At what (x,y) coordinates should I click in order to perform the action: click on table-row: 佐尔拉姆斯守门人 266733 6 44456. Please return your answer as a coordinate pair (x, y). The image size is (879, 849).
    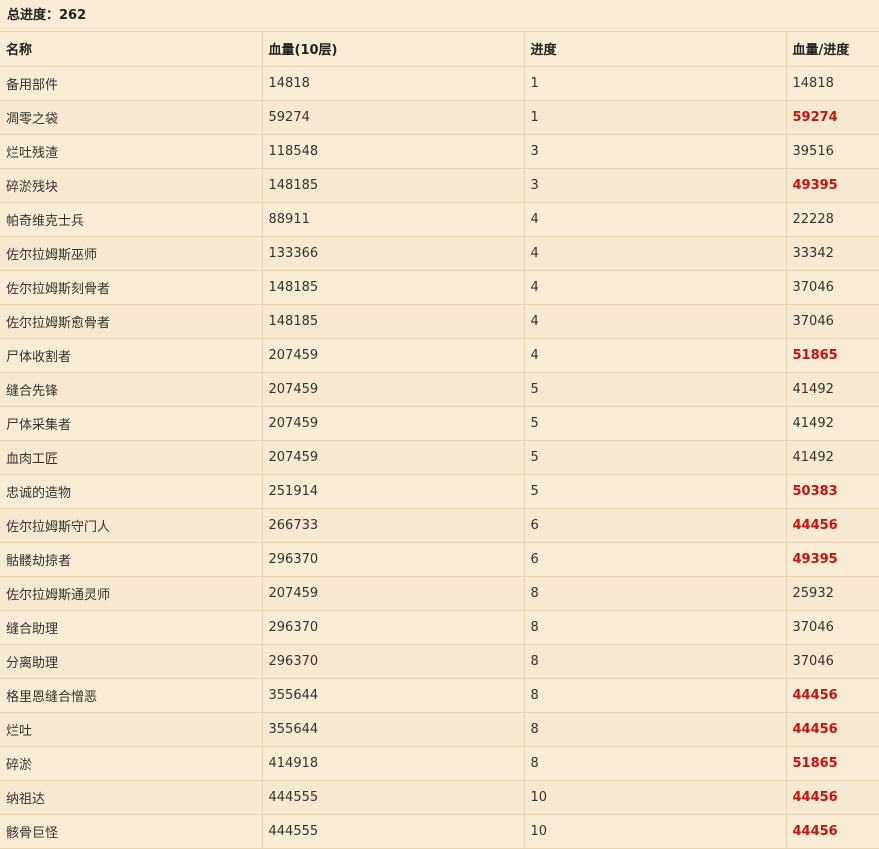
    Looking at the image, I should click on (439, 525).